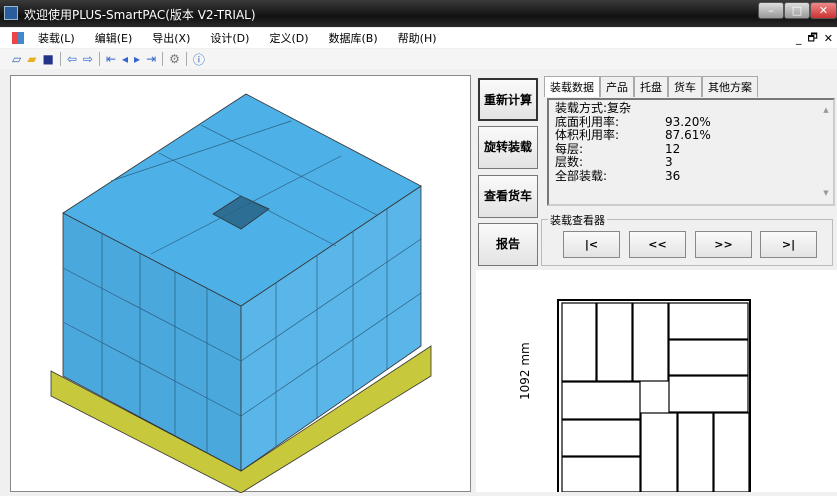 This screenshot has width=837, height=496. I want to click on last-layer-button: >|, so click(788, 244).